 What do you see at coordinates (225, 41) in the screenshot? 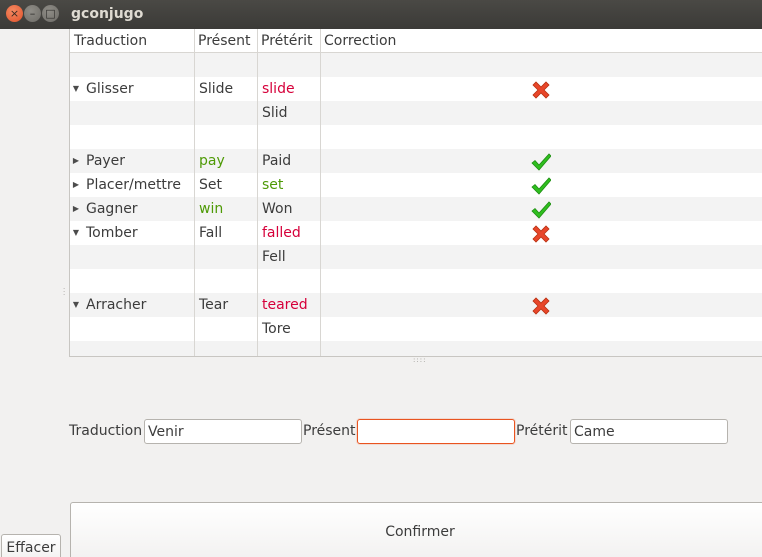
I see `column-header-present: Présent` at bounding box center [225, 41].